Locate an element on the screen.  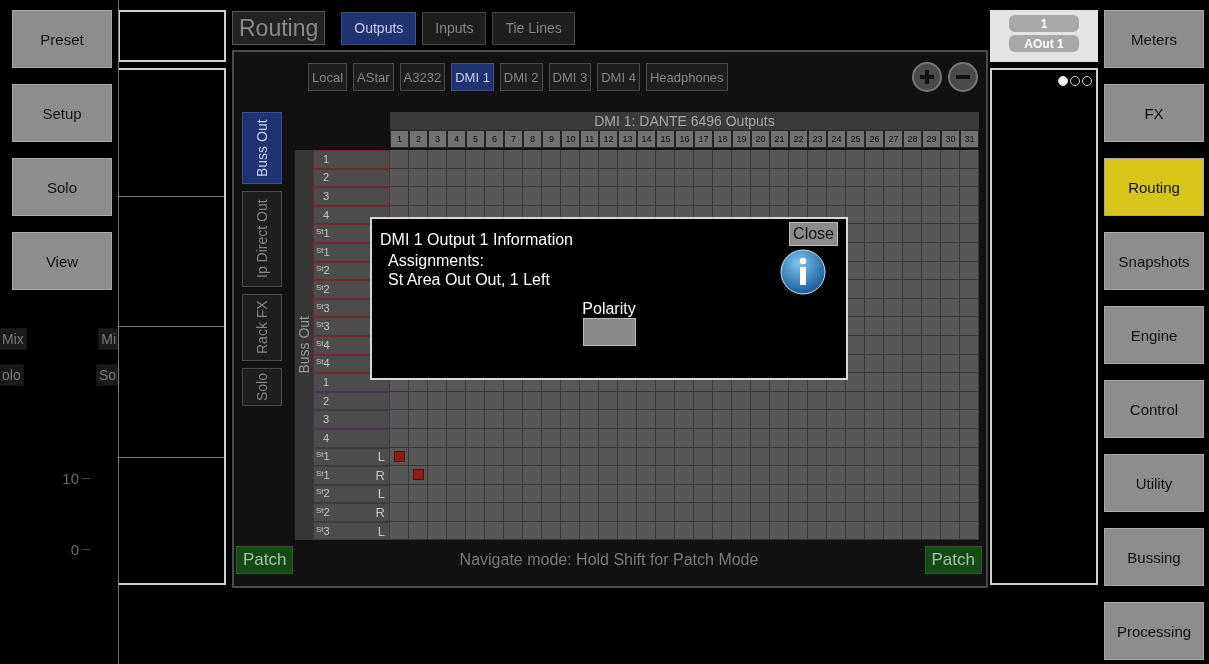
source-tab: Local is located at coordinates (328, 77).